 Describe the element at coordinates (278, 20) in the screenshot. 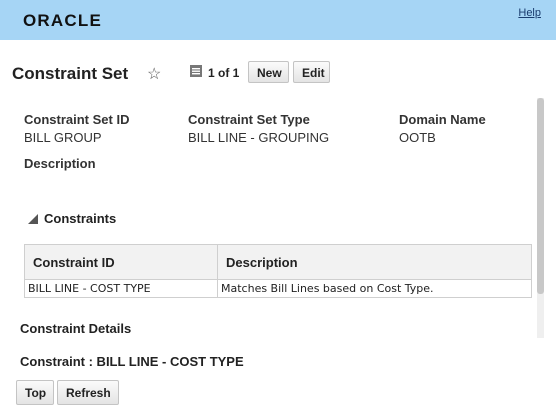

I see `top-bar: ORACLE Help` at that location.